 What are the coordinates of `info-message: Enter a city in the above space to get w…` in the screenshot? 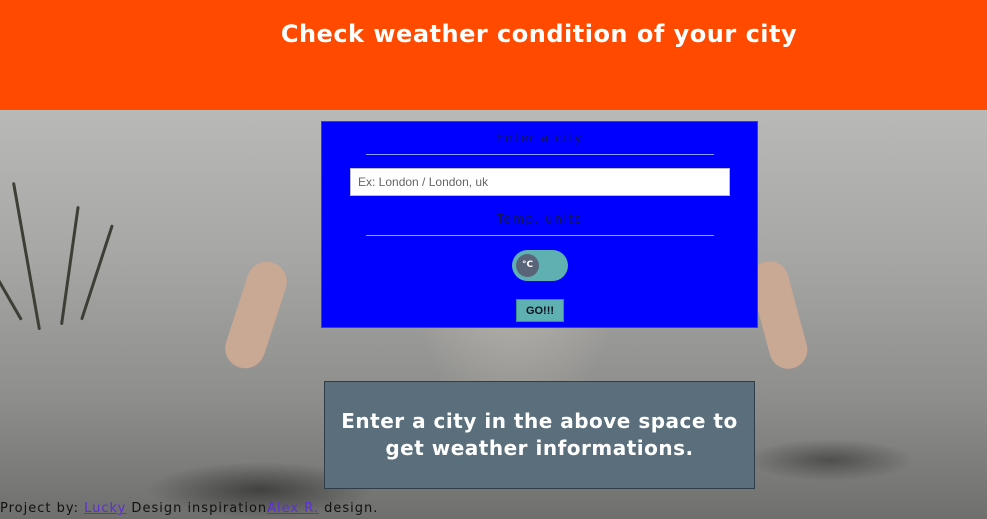 It's located at (539, 434).